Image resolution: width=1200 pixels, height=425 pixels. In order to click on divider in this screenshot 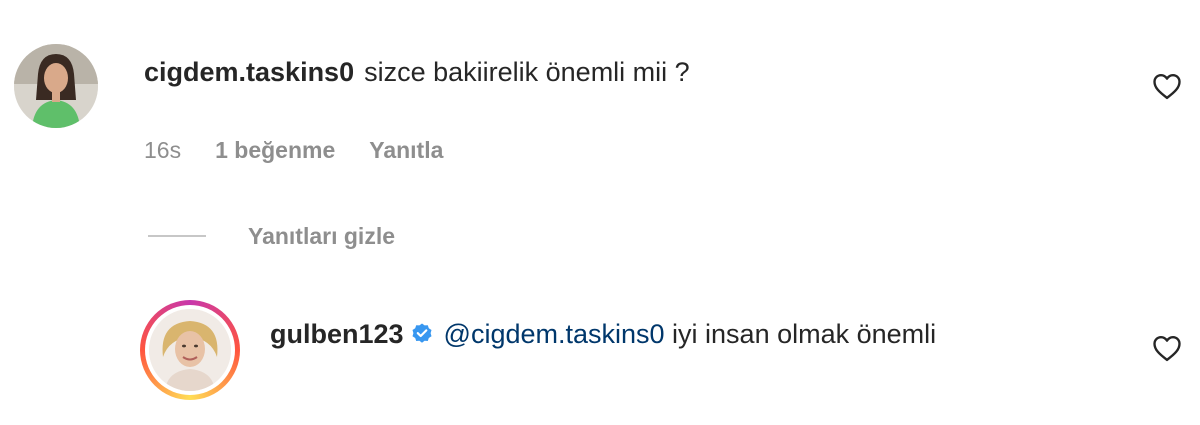, I will do `click(177, 236)`.